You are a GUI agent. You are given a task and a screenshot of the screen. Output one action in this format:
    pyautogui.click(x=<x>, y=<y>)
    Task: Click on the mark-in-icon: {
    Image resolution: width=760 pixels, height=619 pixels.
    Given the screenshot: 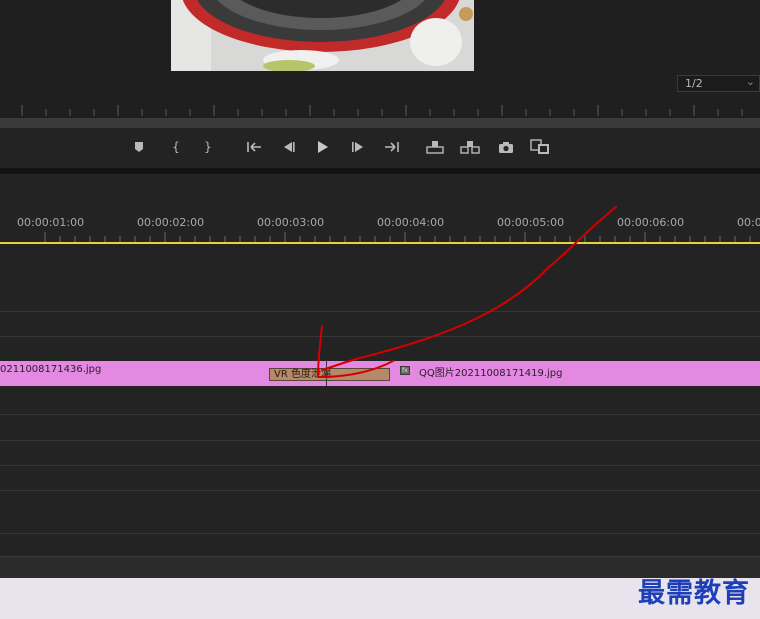 What is the action you would take?
    pyautogui.click(x=176, y=147)
    